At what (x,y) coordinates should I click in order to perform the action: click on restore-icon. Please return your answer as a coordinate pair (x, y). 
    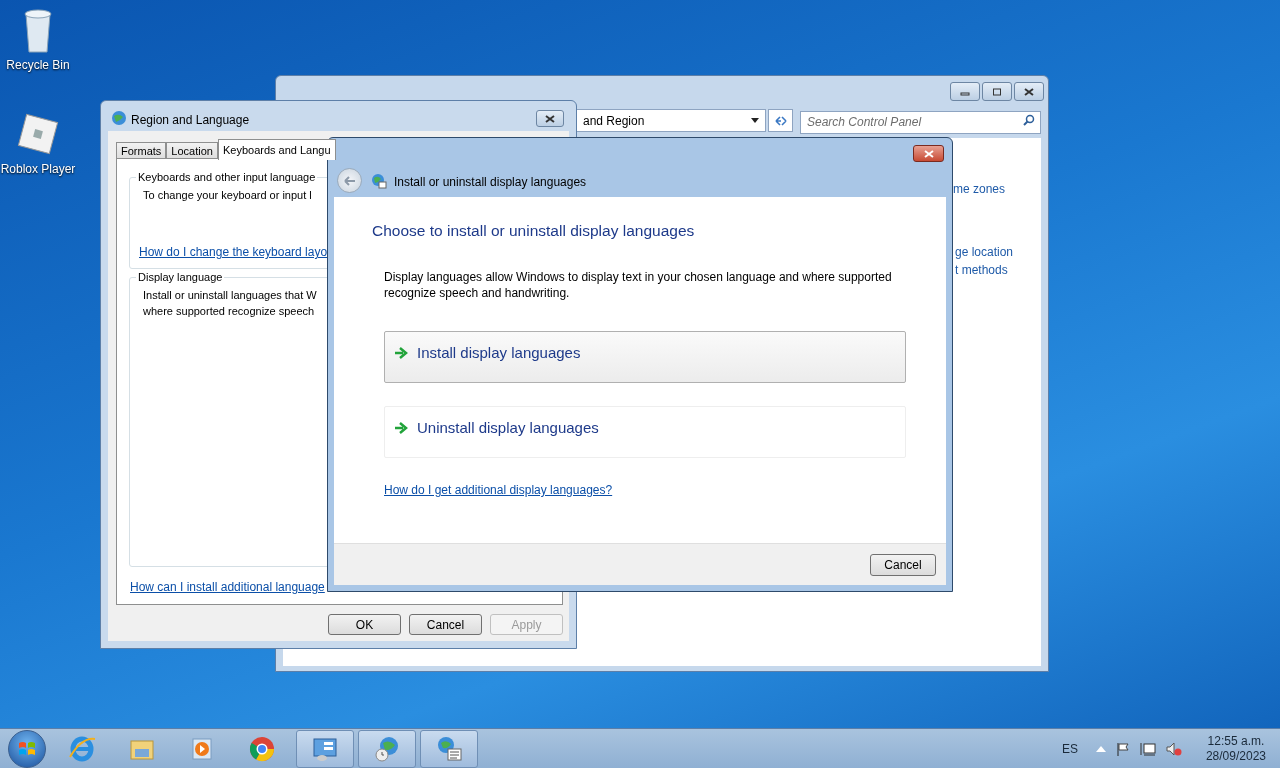
    Looking at the image, I should click on (997, 91).